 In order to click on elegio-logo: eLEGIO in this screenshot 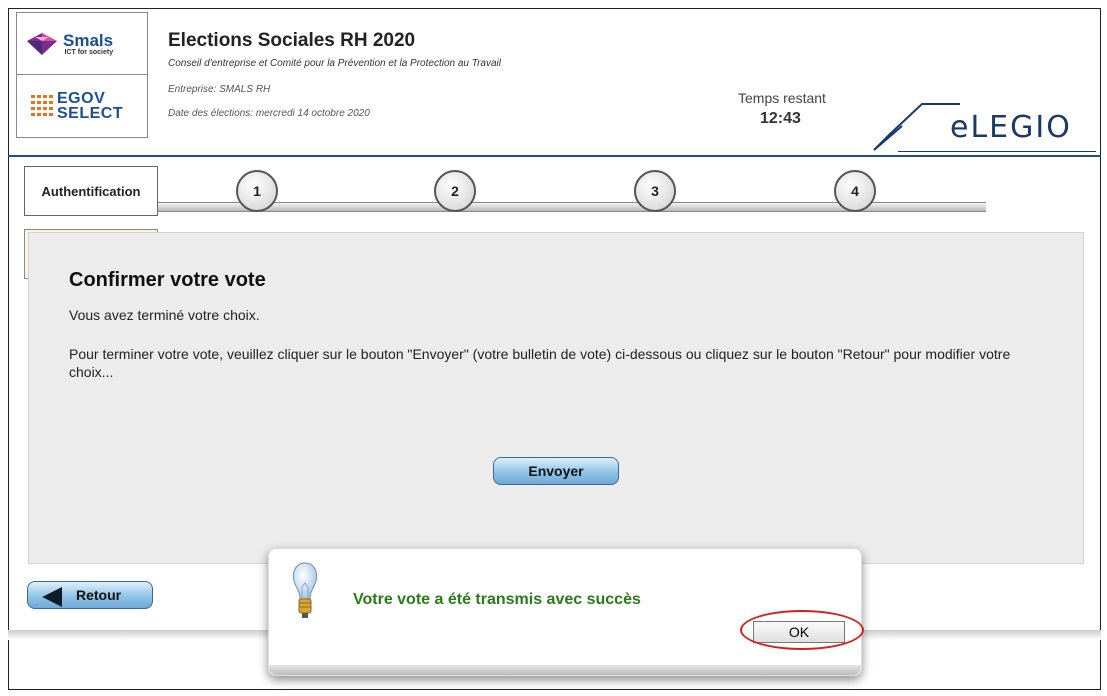, I will do `click(983, 124)`.